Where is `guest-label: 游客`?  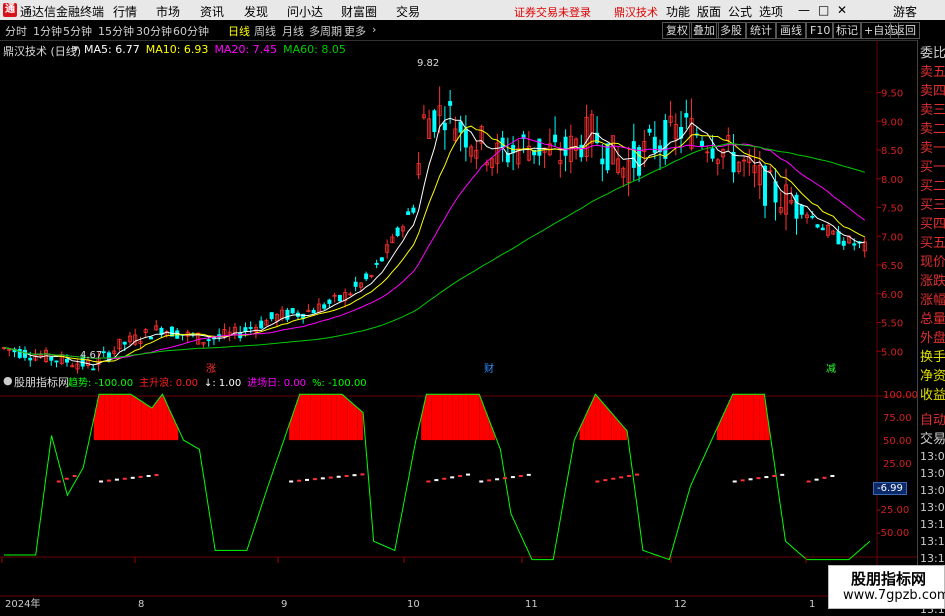 guest-label: 游客 is located at coordinates (905, 11).